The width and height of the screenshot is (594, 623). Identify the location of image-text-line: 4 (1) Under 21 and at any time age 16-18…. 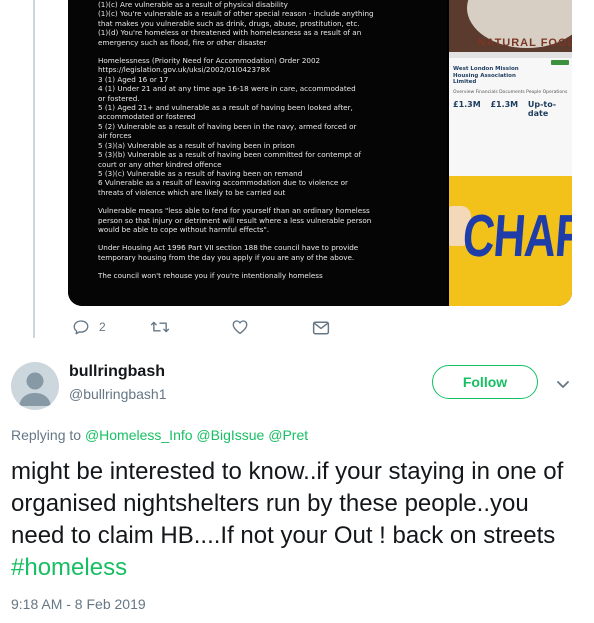
(227, 89).